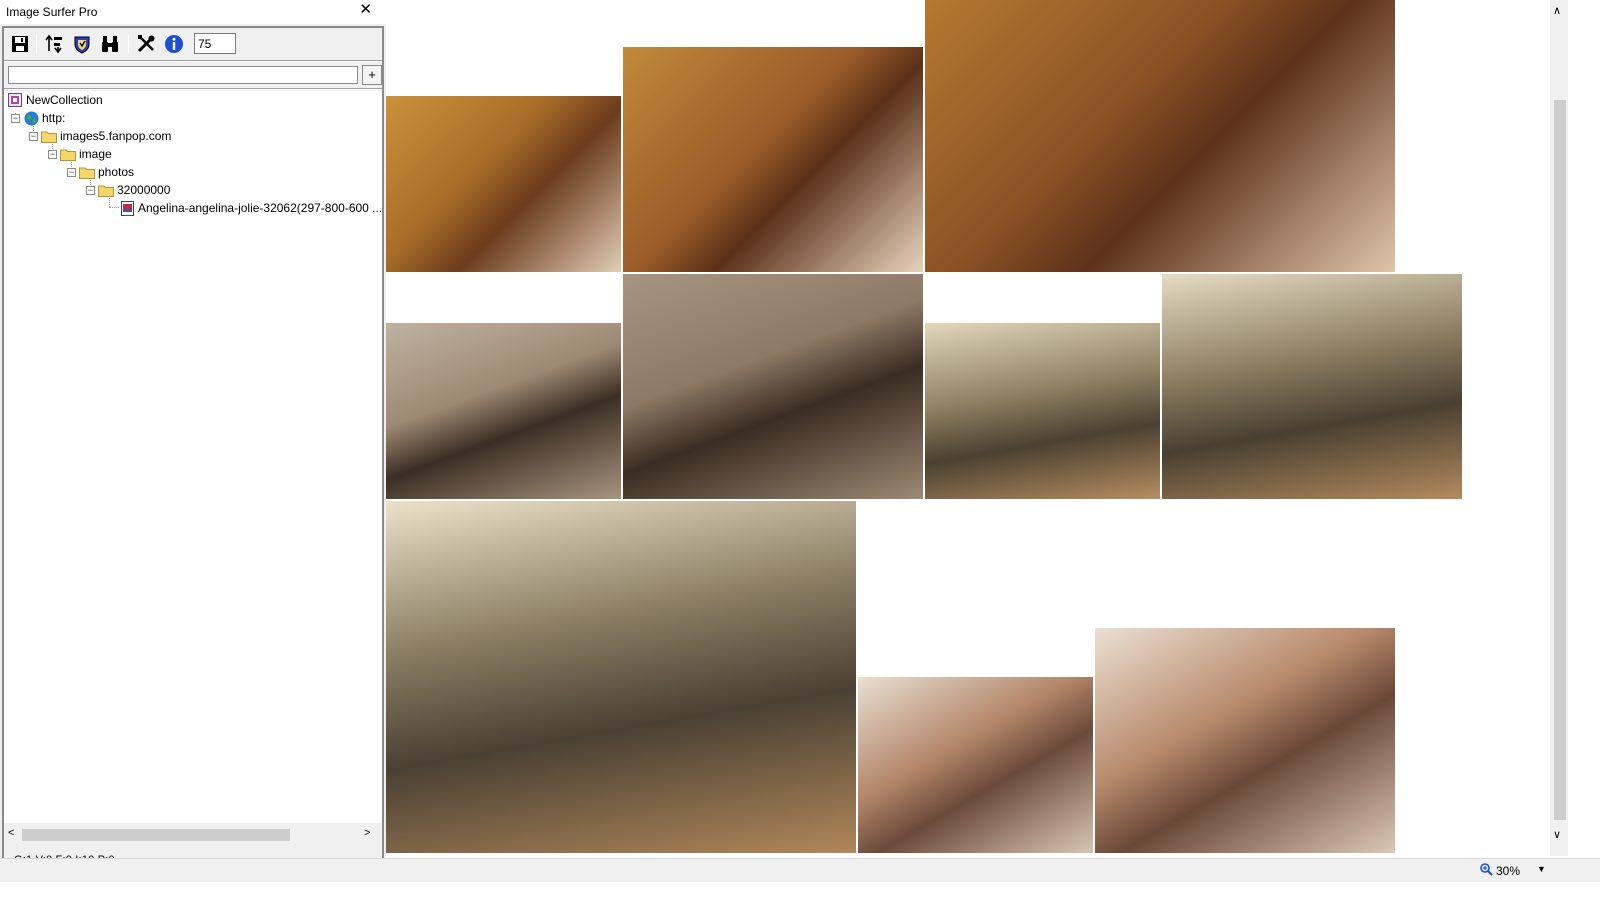  Describe the element at coordinates (800, 891) in the screenshot. I see `bottom-margin` at that location.